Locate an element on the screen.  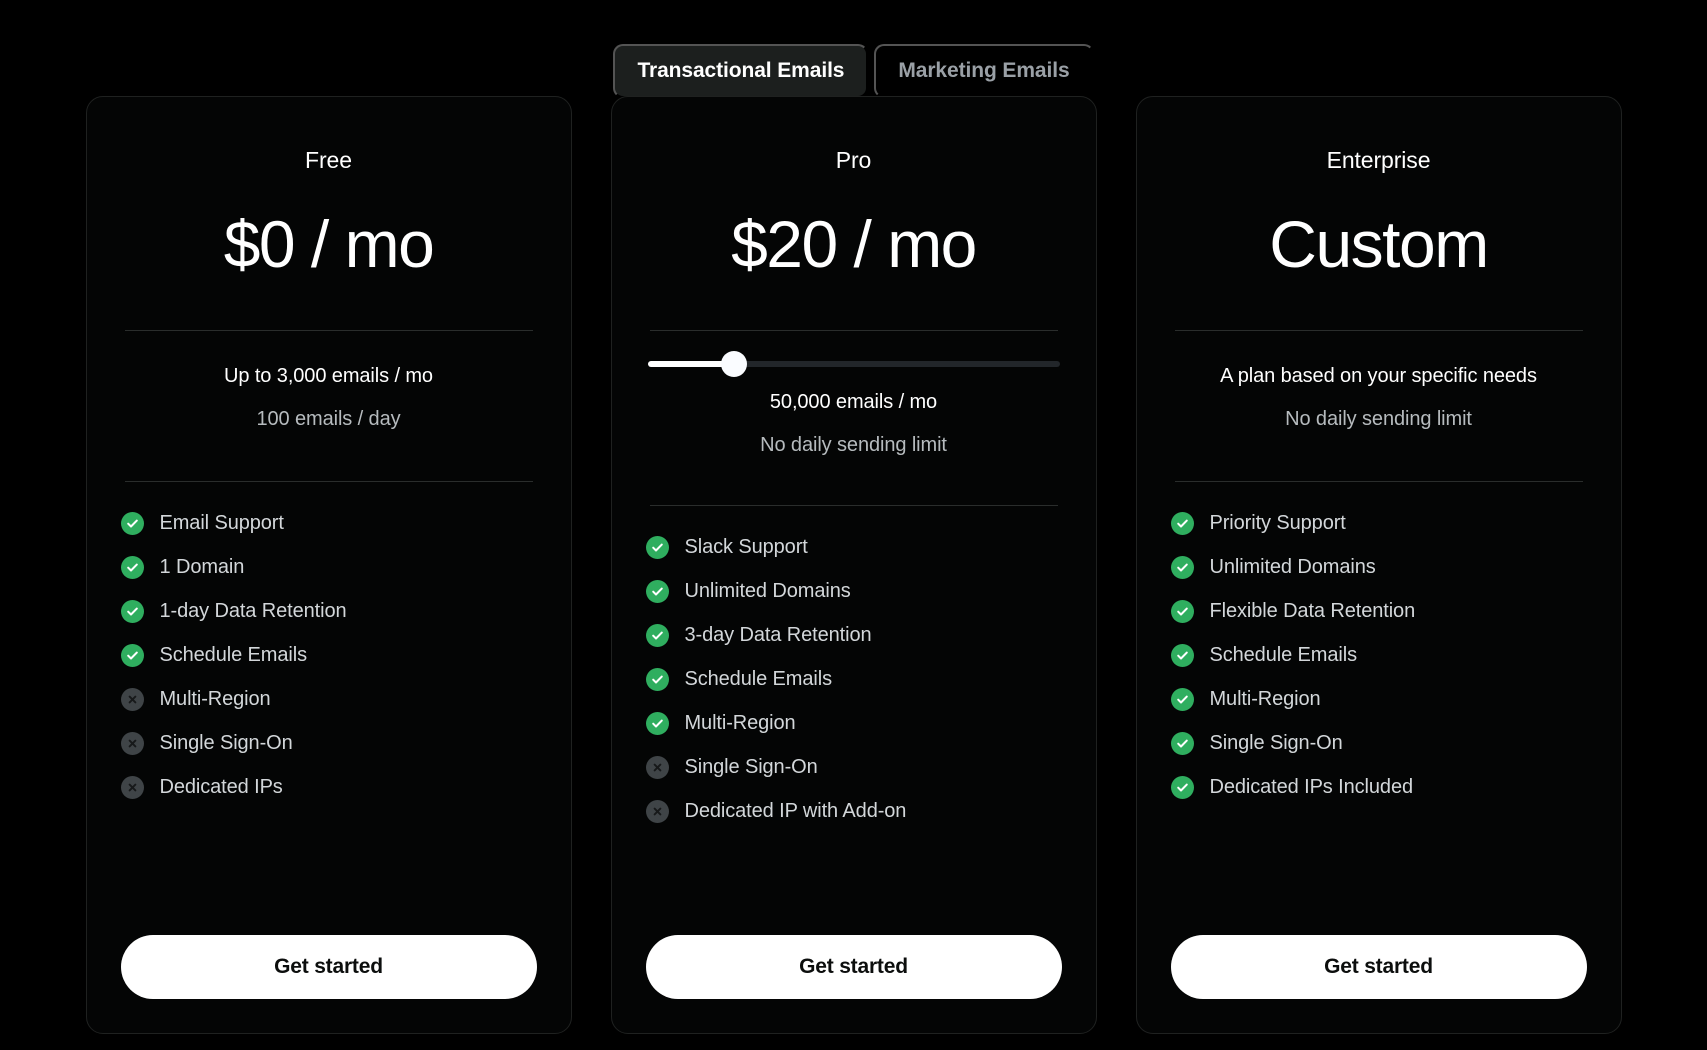
feature-row: Email Support is located at coordinates (328, 523).